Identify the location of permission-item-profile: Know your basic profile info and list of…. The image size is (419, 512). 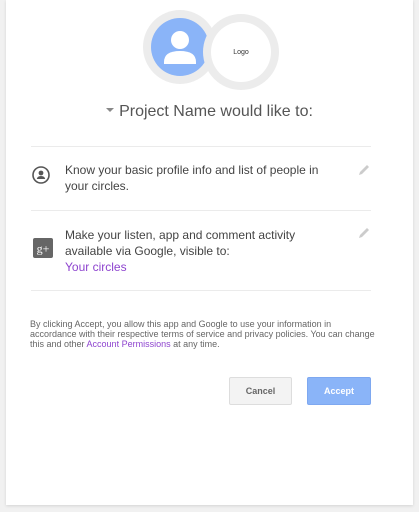
(201, 179).